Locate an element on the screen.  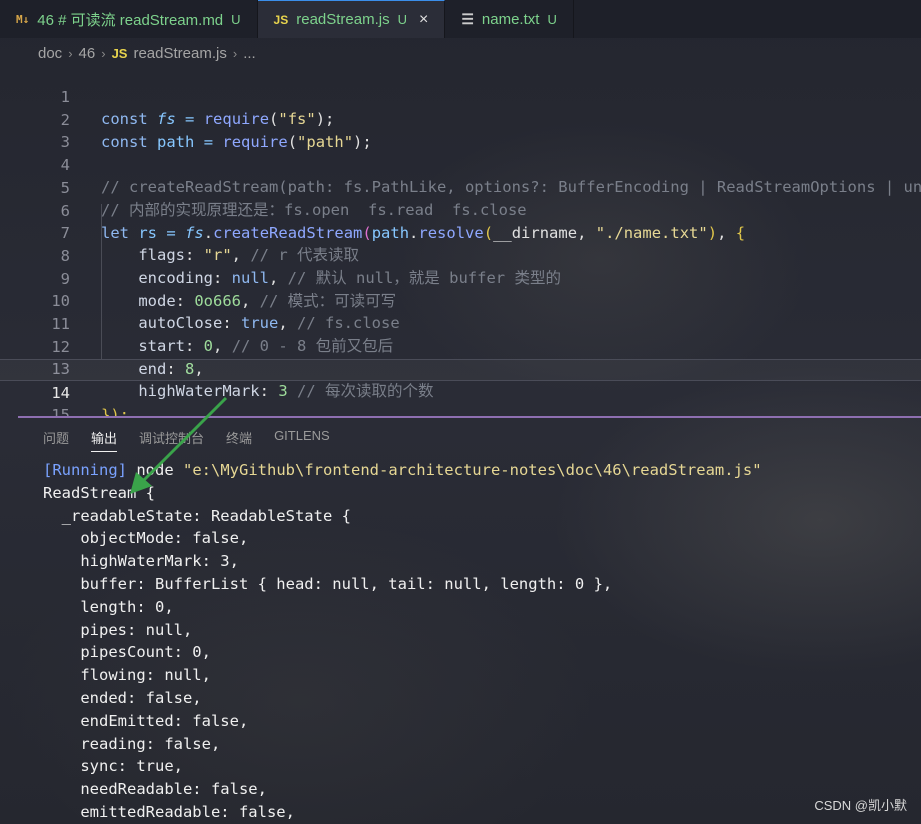
output-line: _readableState: ReadableState { is located at coordinates (197, 515).